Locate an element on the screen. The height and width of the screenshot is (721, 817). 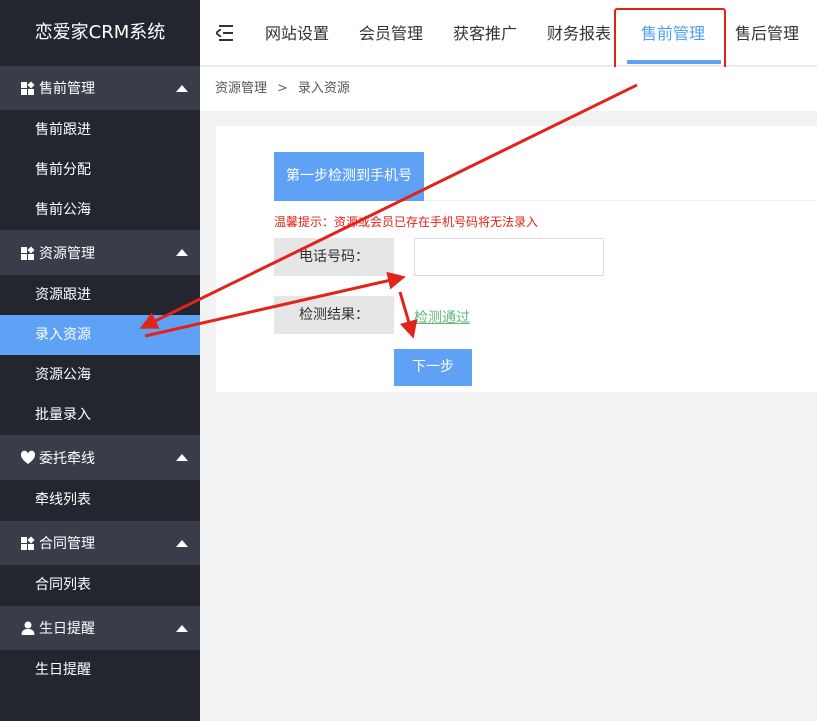
user-icon is located at coordinates (28, 628).